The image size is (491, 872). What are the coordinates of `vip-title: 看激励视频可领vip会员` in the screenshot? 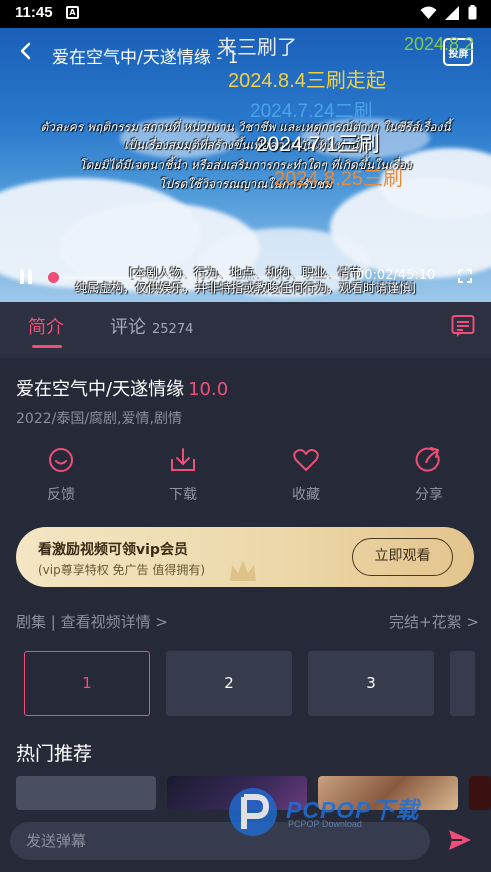 It's located at (113, 550).